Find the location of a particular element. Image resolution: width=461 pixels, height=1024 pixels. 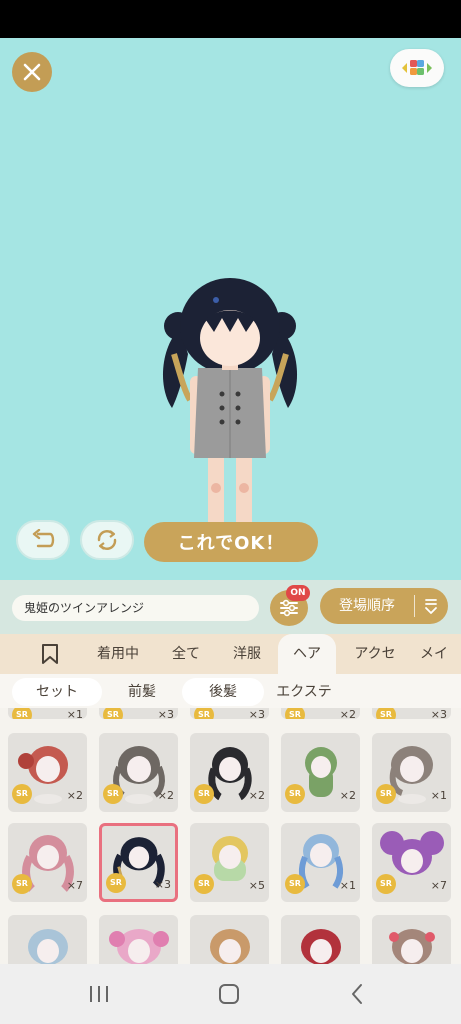

status-bar is located at coordinates (230, 19).